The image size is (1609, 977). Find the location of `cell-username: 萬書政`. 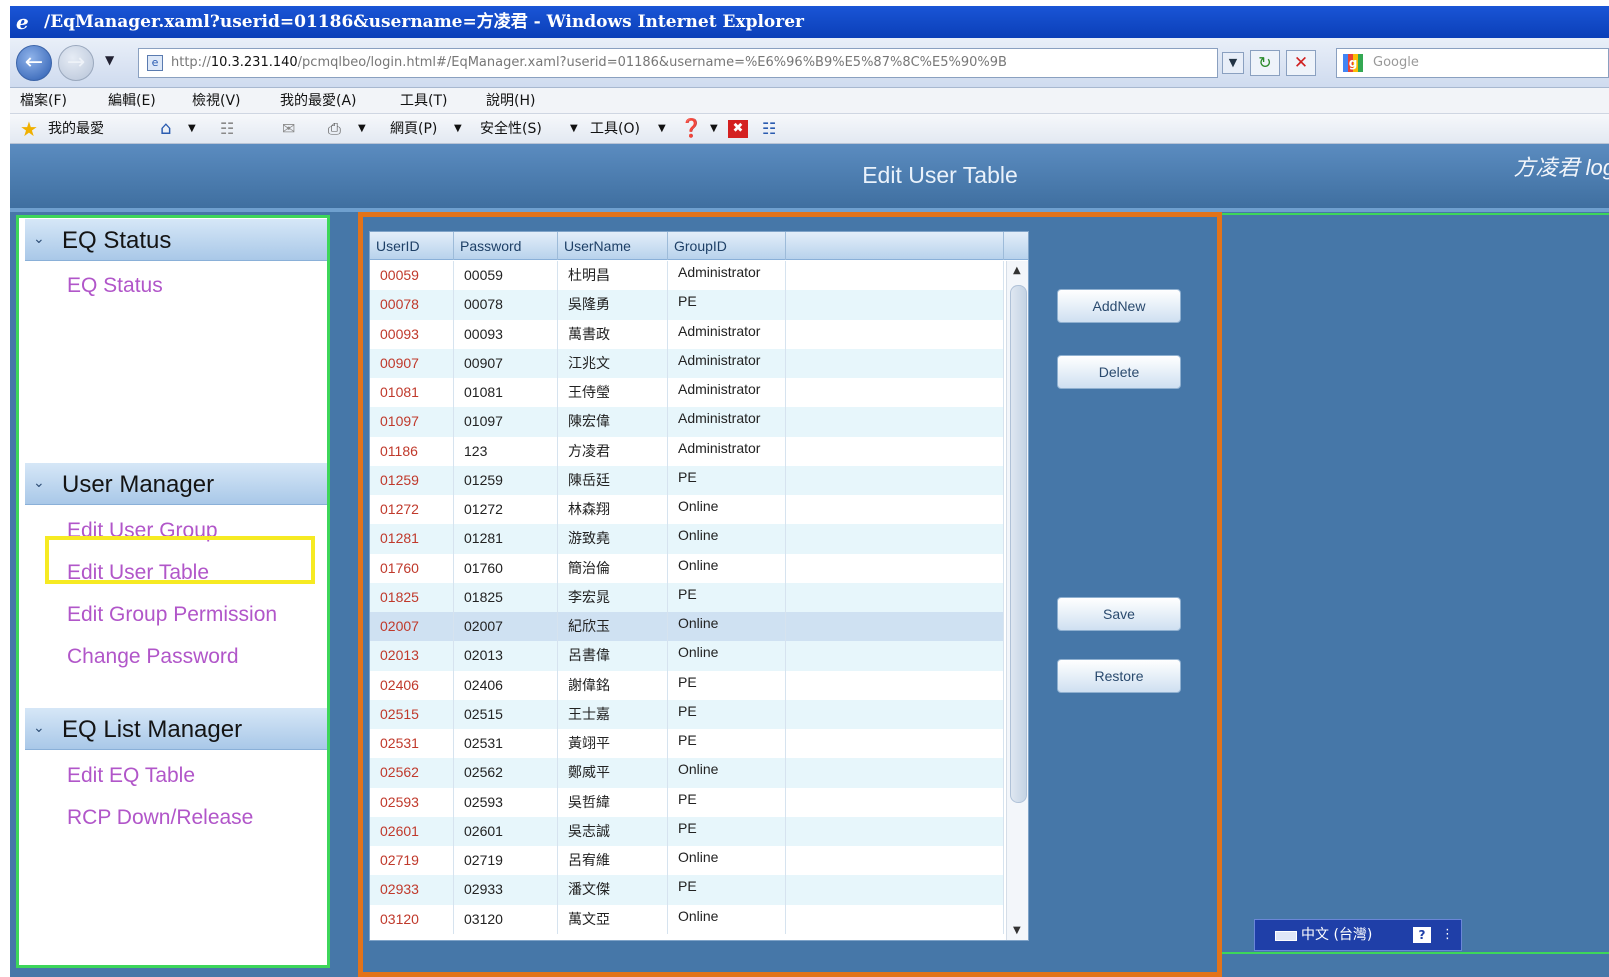

cell-username: 萬書政 is located at coordinates (613, 334).